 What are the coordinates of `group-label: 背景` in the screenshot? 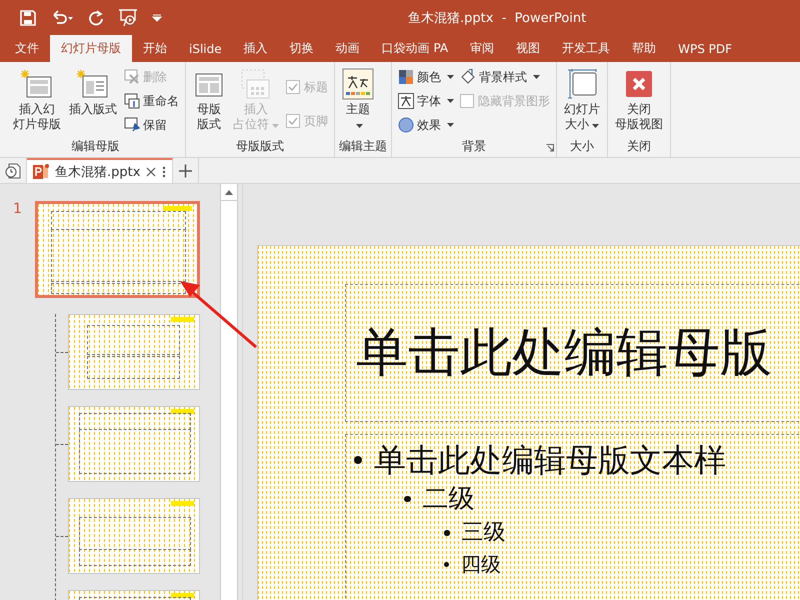 It's located at (474, 146).